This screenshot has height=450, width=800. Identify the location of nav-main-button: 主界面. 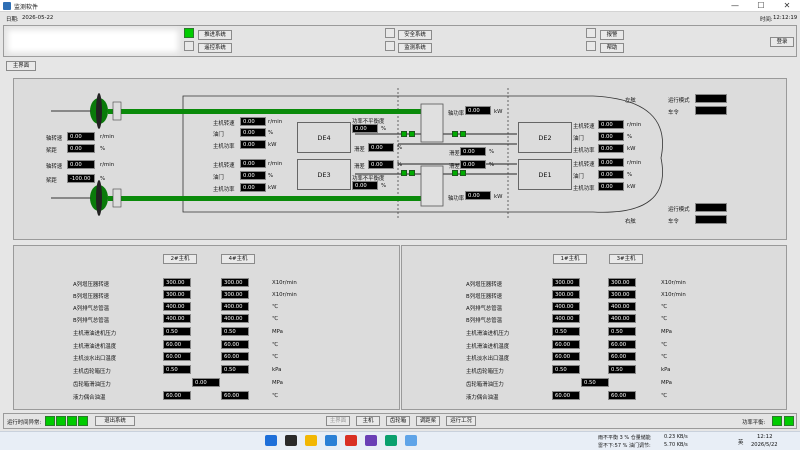
(338, 421).